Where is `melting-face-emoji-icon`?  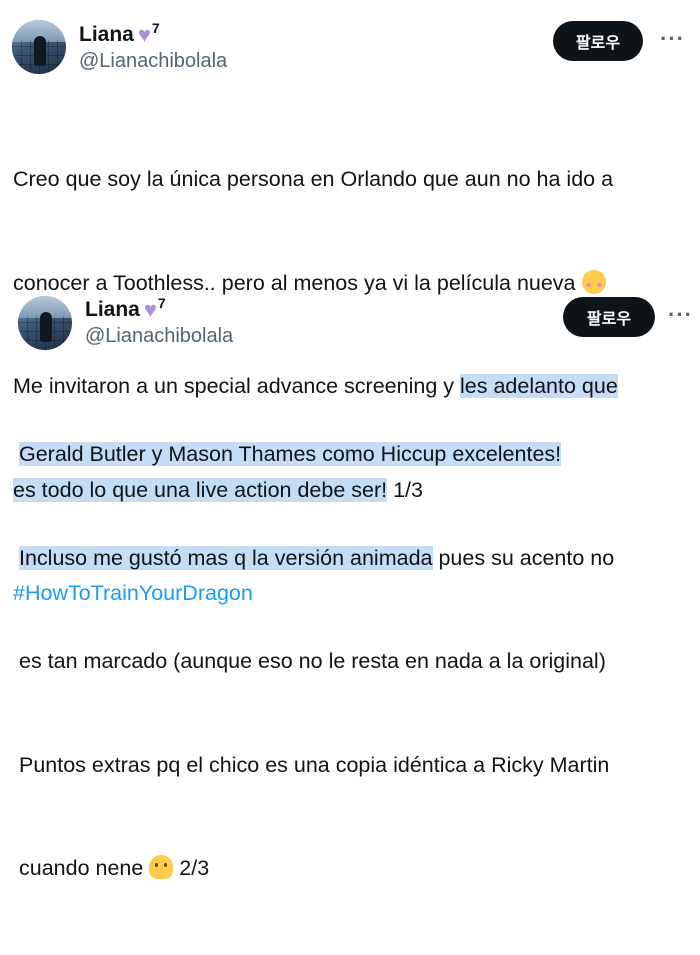 melting-face-emoji-icon is located at coordinates (161, 867).